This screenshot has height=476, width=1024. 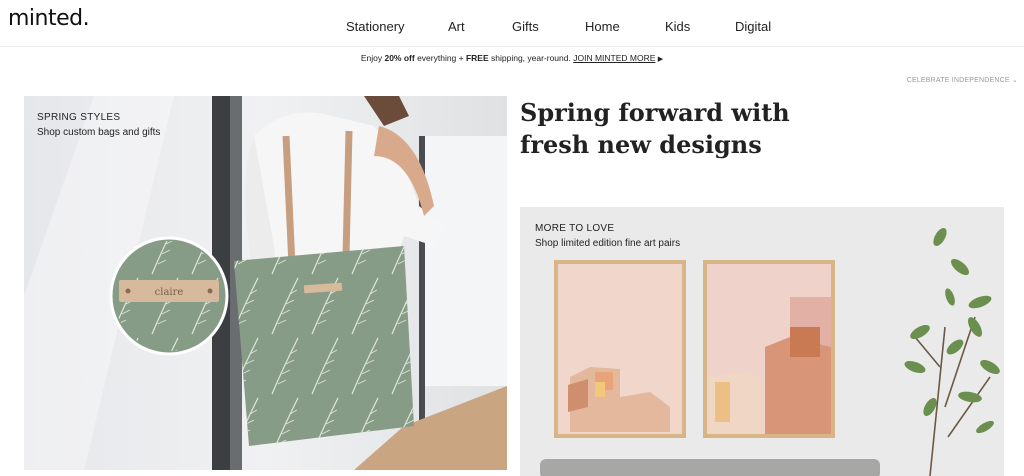 What do you see at coordinates (575, 228) in the screenshot?
I see `more-to-love-title: MORE TO LOVE` at bounding box center [575, 228].